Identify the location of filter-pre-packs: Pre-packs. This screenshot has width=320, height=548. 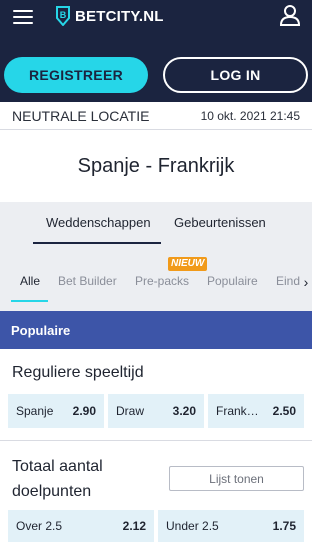
(162, 281).